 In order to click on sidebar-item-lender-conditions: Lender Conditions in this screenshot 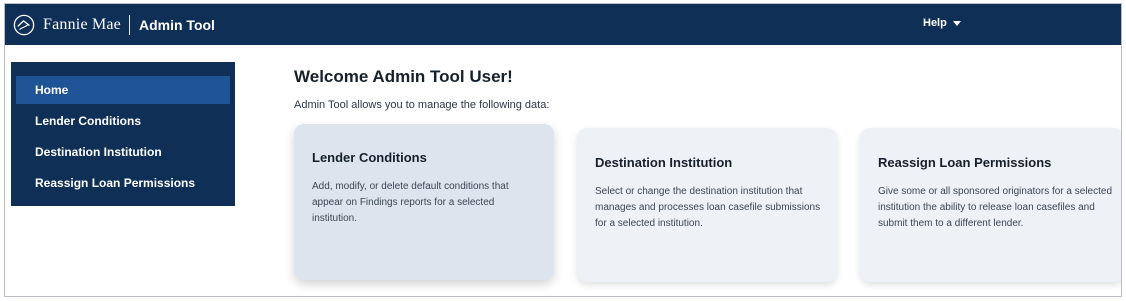, I will do `click(123, 121)`.